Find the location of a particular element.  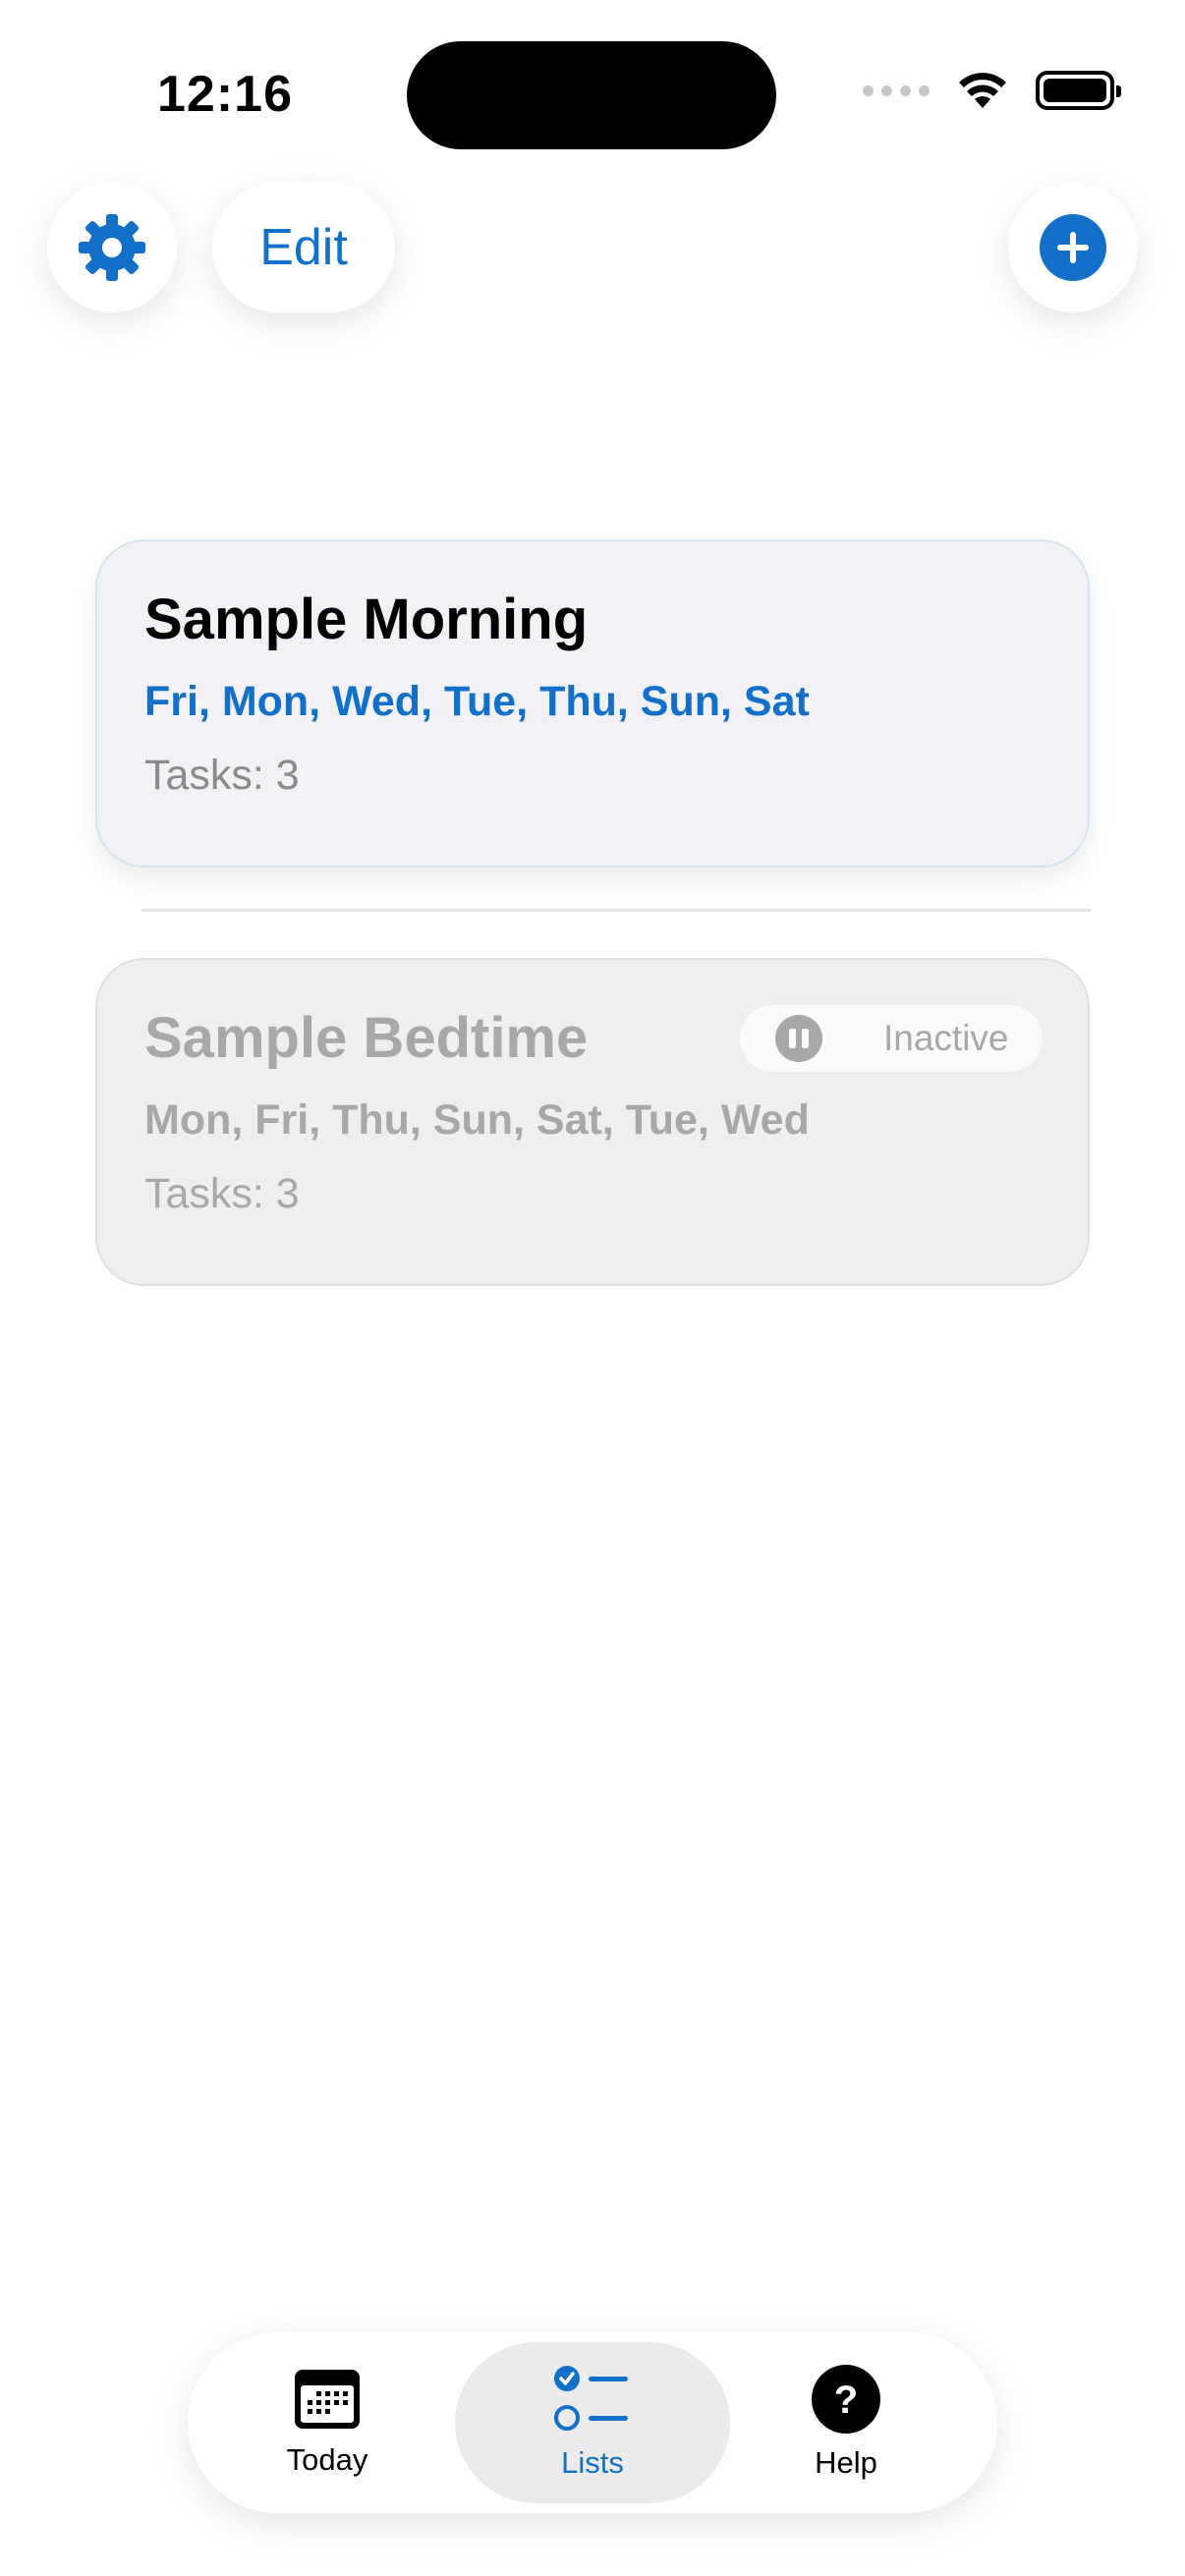

dynamic-island is located at coordinates (592, 95).